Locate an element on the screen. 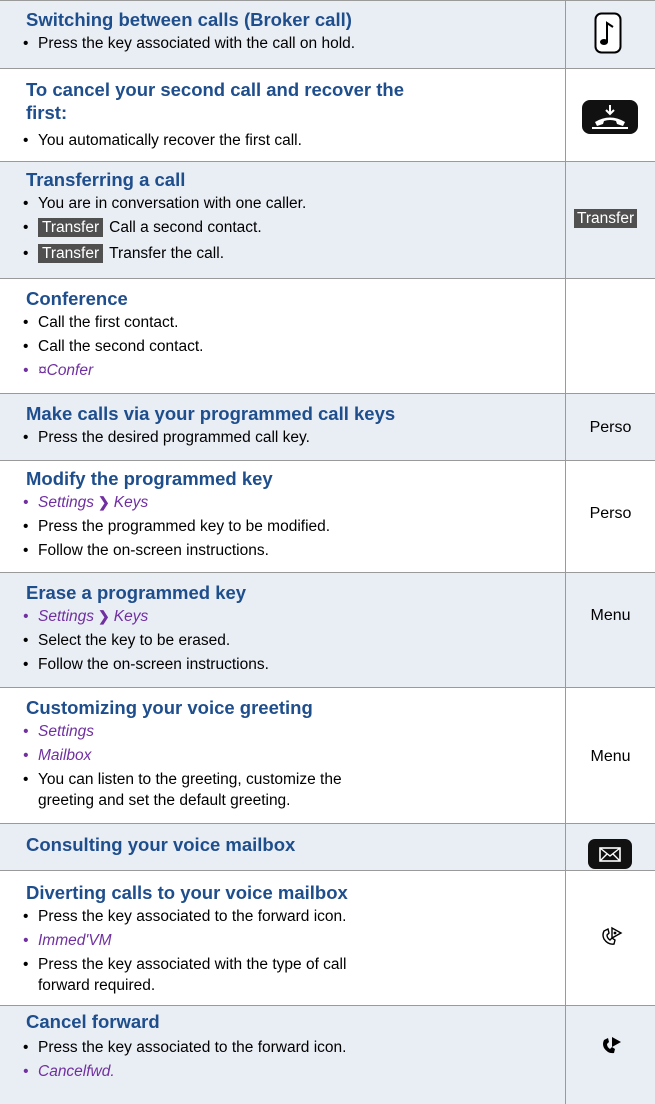 Image resolution: width=655 pixels, height=1104 pixels. forward-filled-icon is located at coordinates (612, 1047).